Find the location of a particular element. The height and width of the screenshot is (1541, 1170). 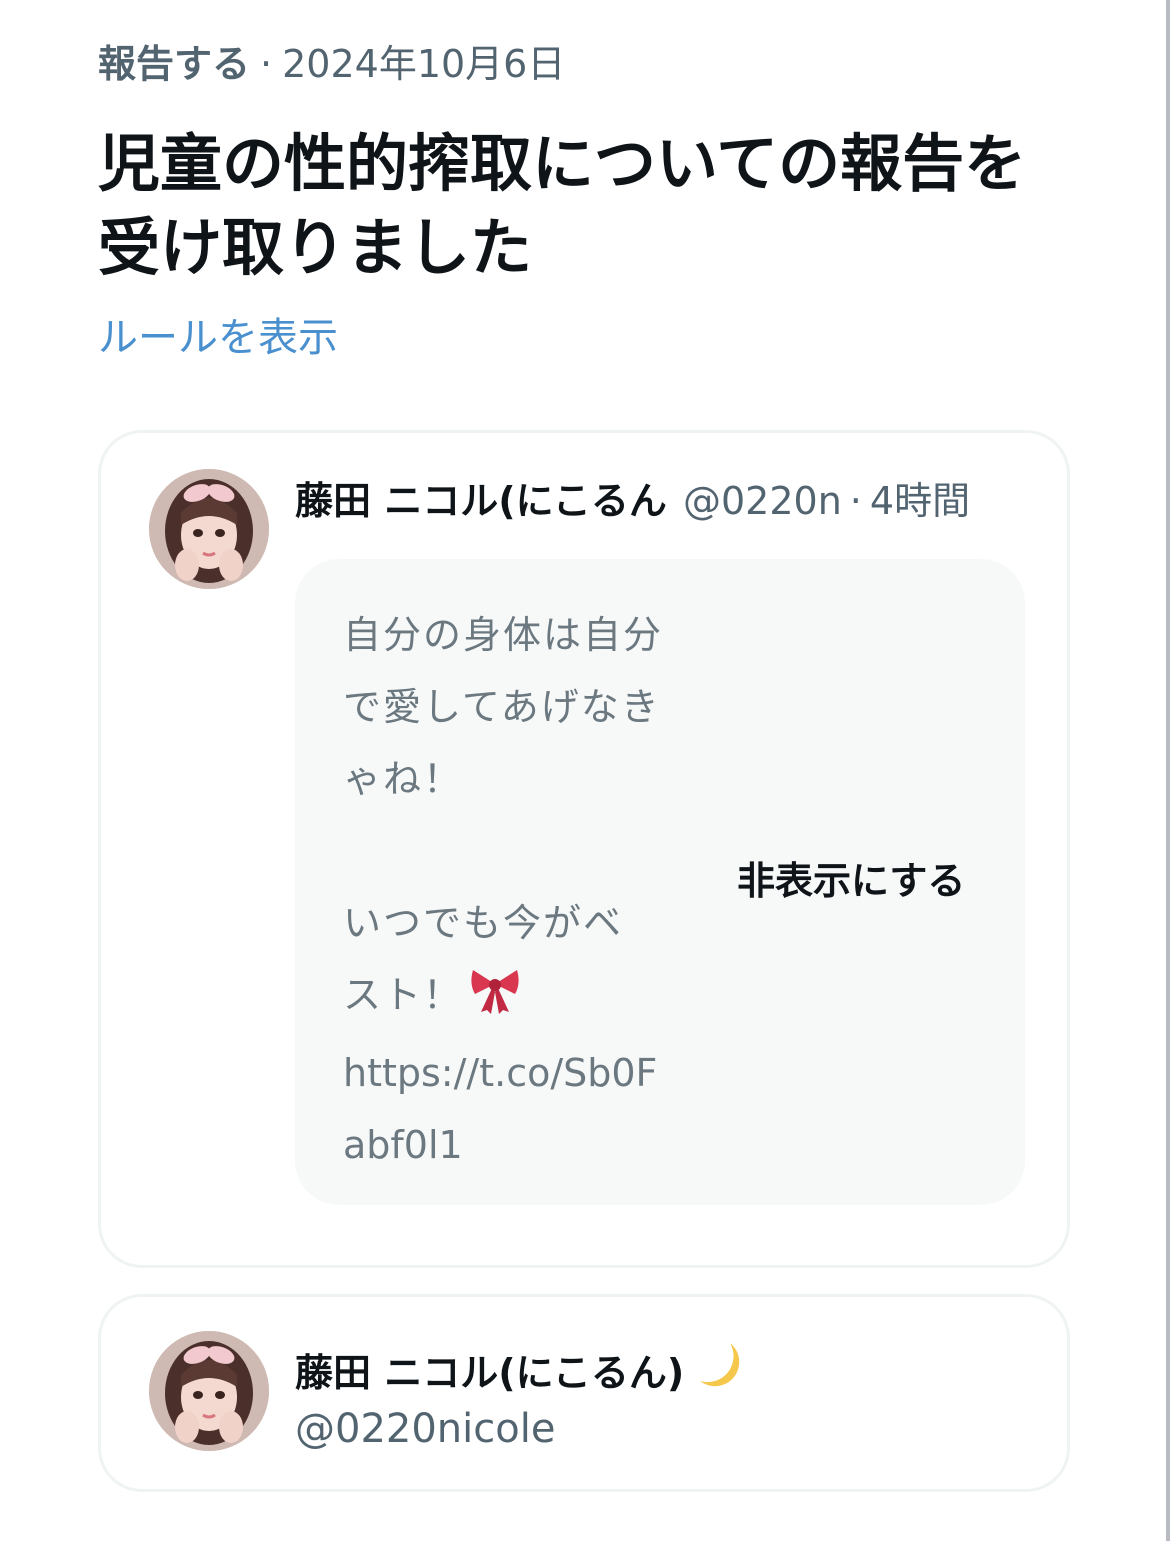

window-edge is located at coordinates (1168, 770).